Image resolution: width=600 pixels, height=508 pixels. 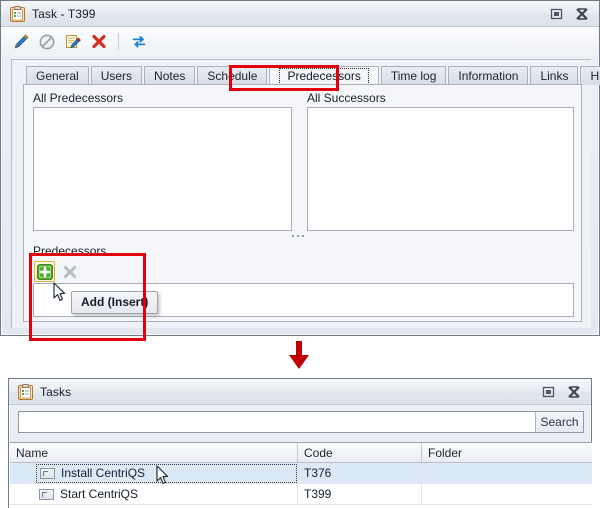 What do you see at coordinates (64, 13) in the screenshot?
I see `task-window-title: Task - T399` at bounding box center [64, 13].